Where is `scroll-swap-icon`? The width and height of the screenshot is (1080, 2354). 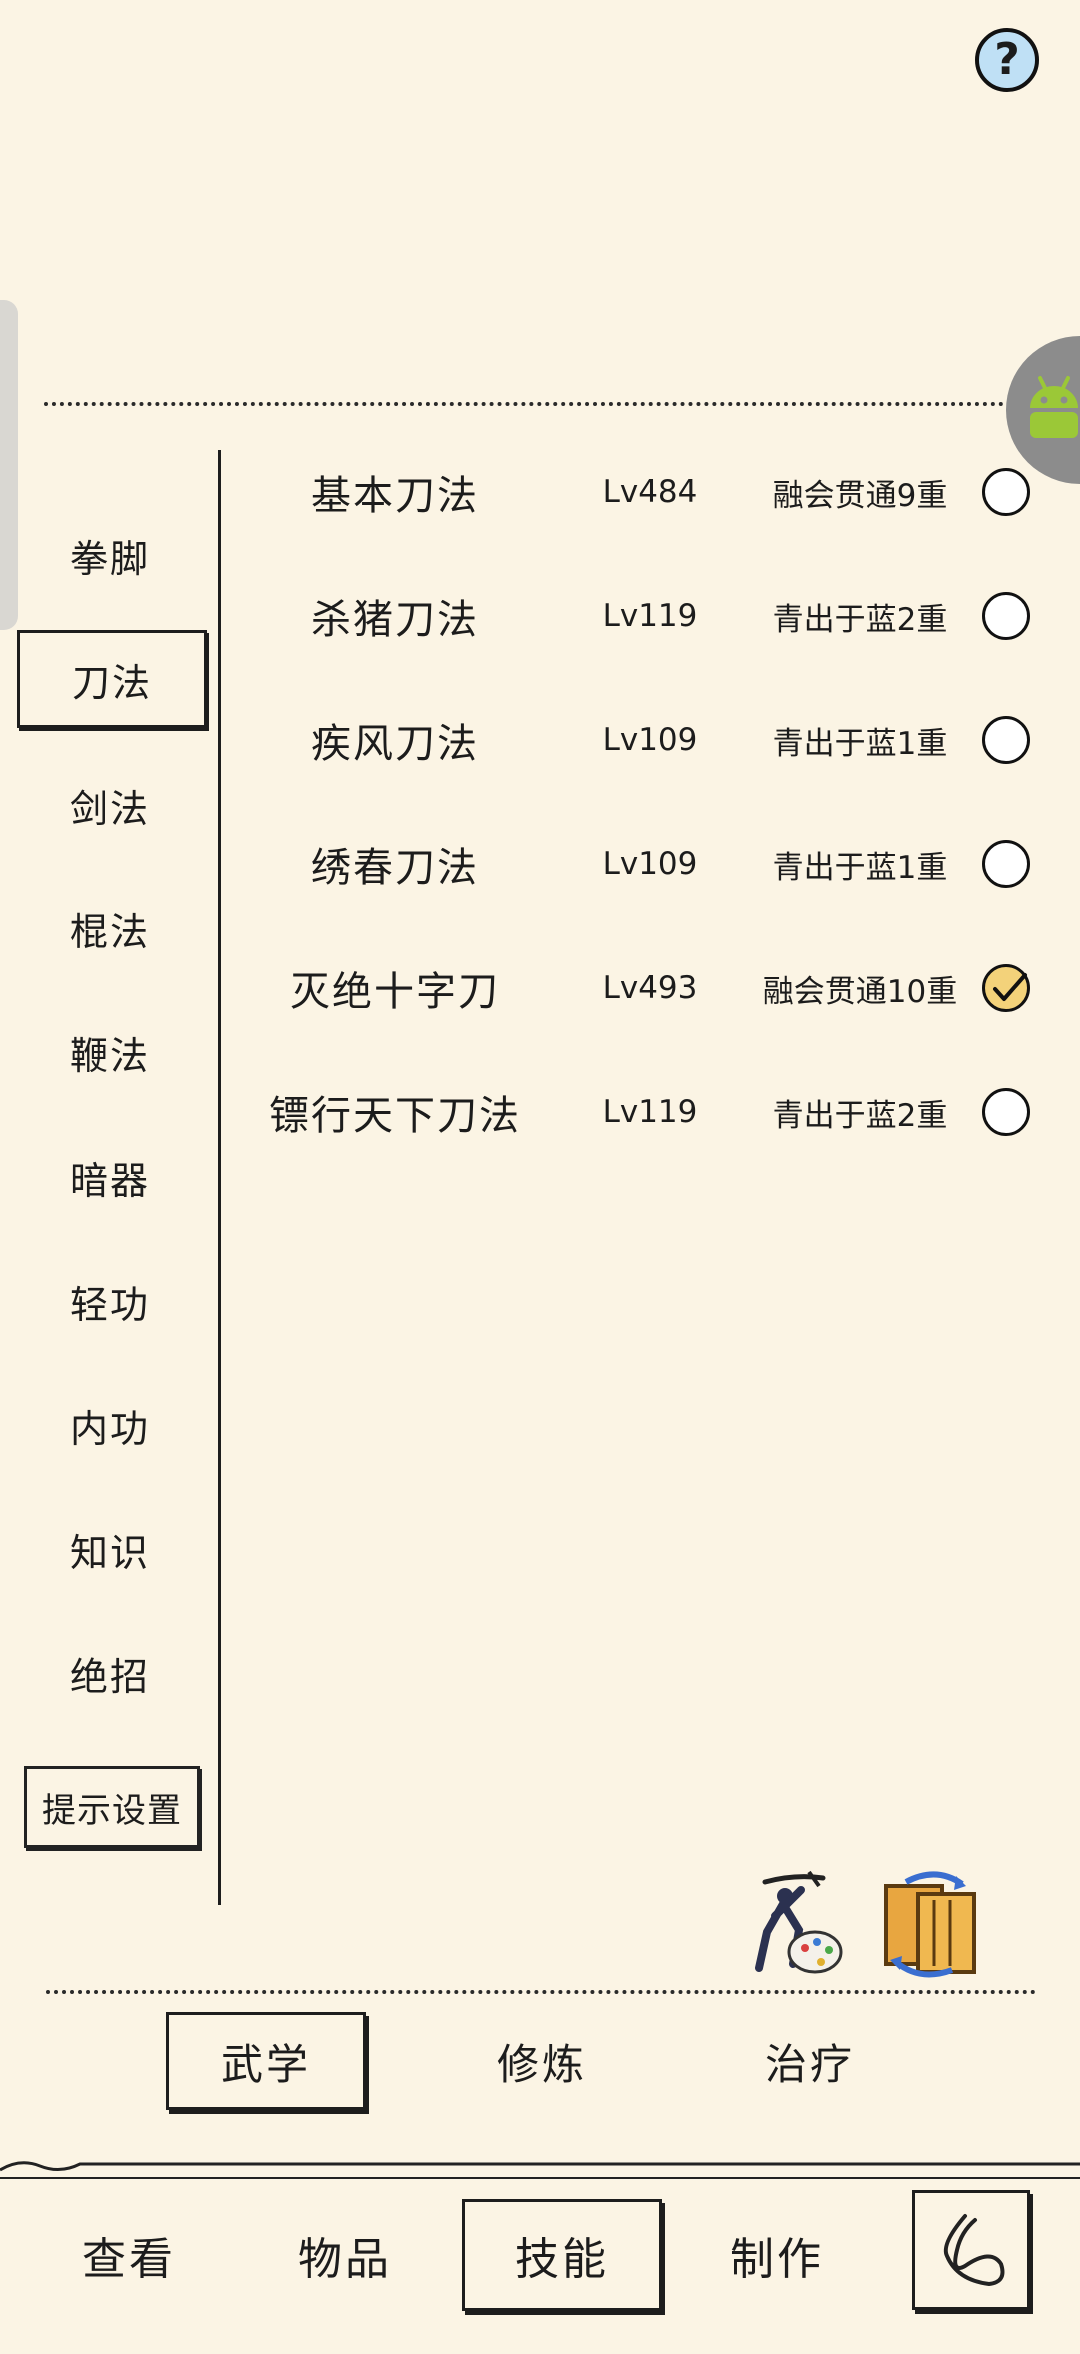 scroll-swap-icon is located at coordinates (930, 1924).